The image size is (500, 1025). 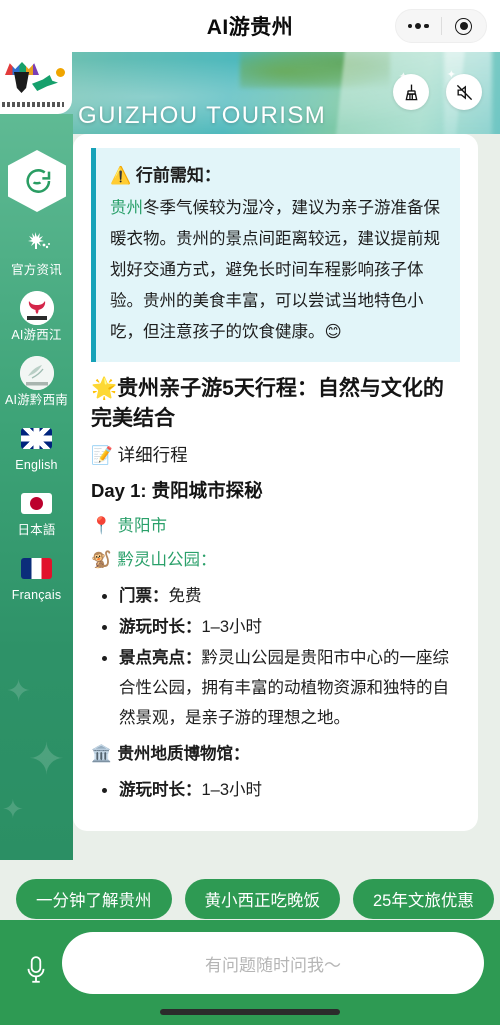 I want to click on logo-vessel, so click(x=21, y=82).